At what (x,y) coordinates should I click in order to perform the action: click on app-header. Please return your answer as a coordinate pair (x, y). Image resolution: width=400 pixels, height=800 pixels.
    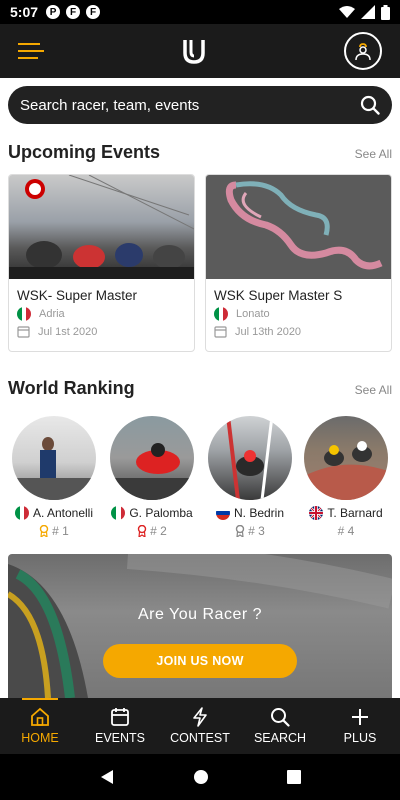
    Looking at the image, I should click on (200, 51).